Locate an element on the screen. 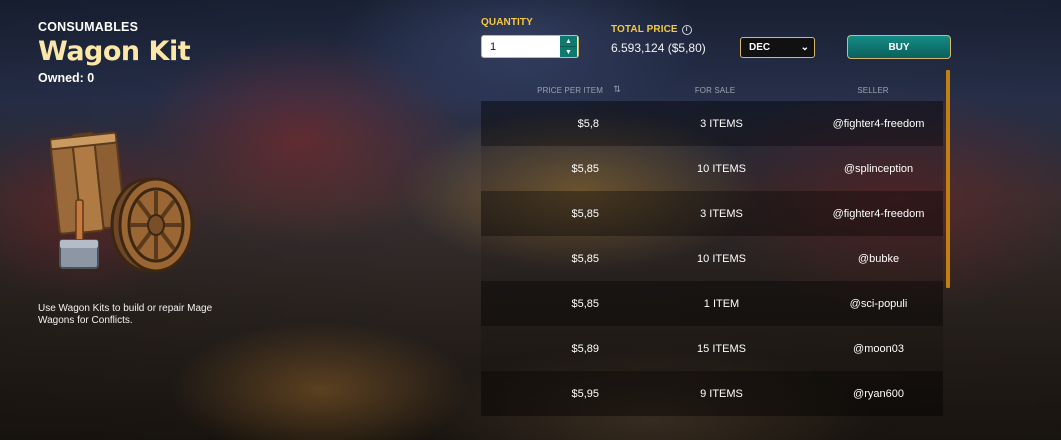  table-row: $5,89 15 ITEMS @moon03 is located at coordinates (712, 348).